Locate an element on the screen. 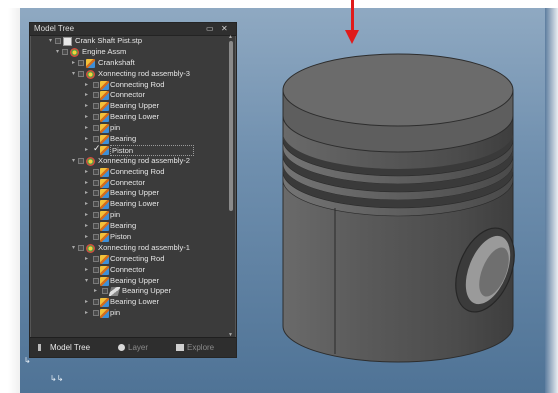 This screenshot has width=558, height=393. panel-title-bar: Model Tree ▭ ✕ is located at coordinates (133, 29).